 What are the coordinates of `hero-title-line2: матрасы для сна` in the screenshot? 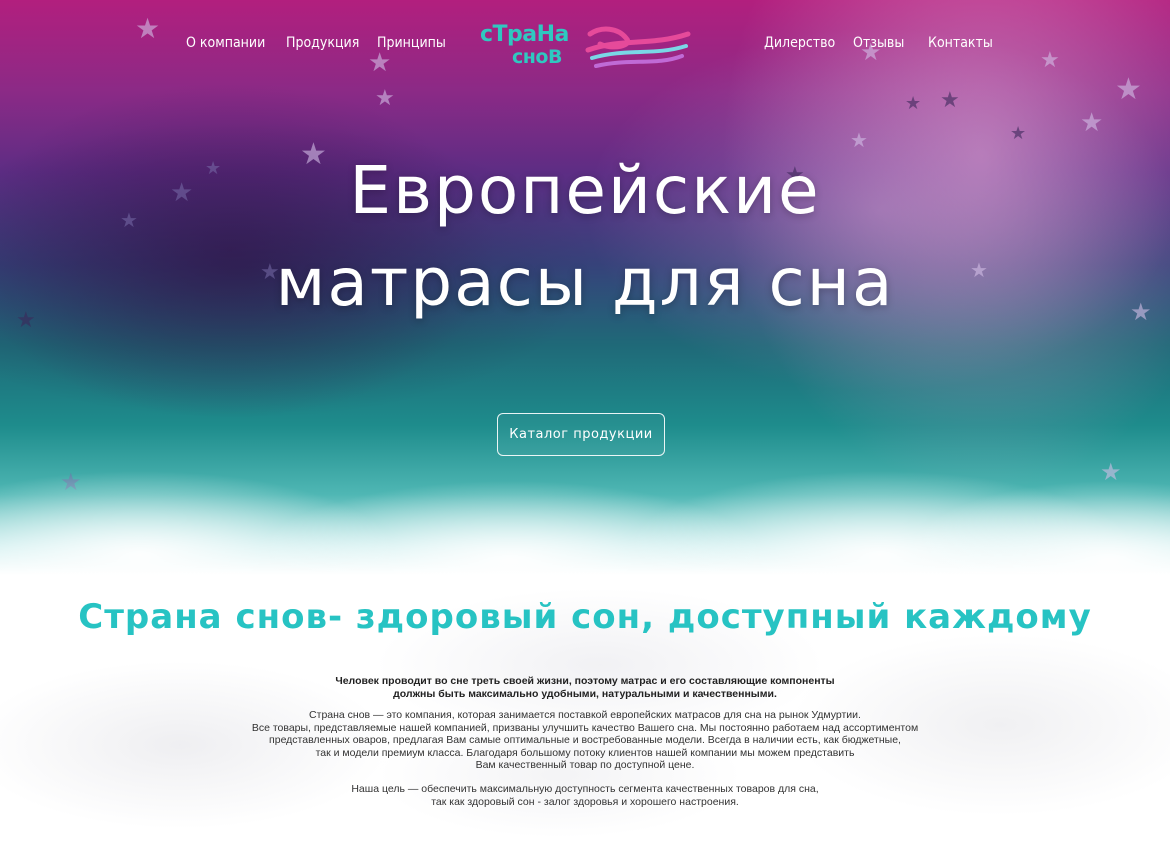 It's located at (585, 282).